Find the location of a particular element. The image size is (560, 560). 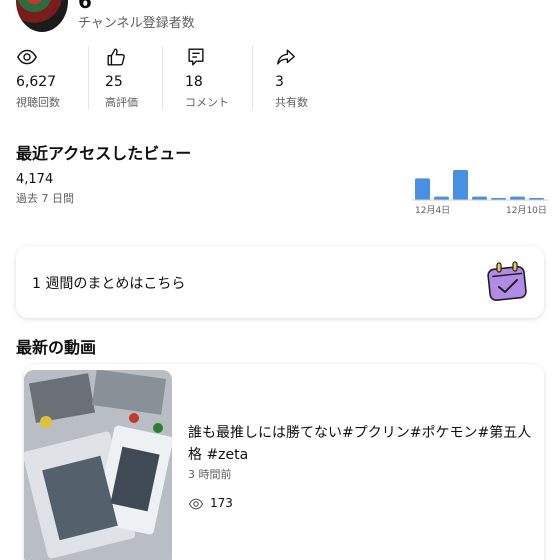

stats-row: 6,627 視聴回数 25 高評価 18 コメント 3 共有数 is located at coordinates (280, 79).